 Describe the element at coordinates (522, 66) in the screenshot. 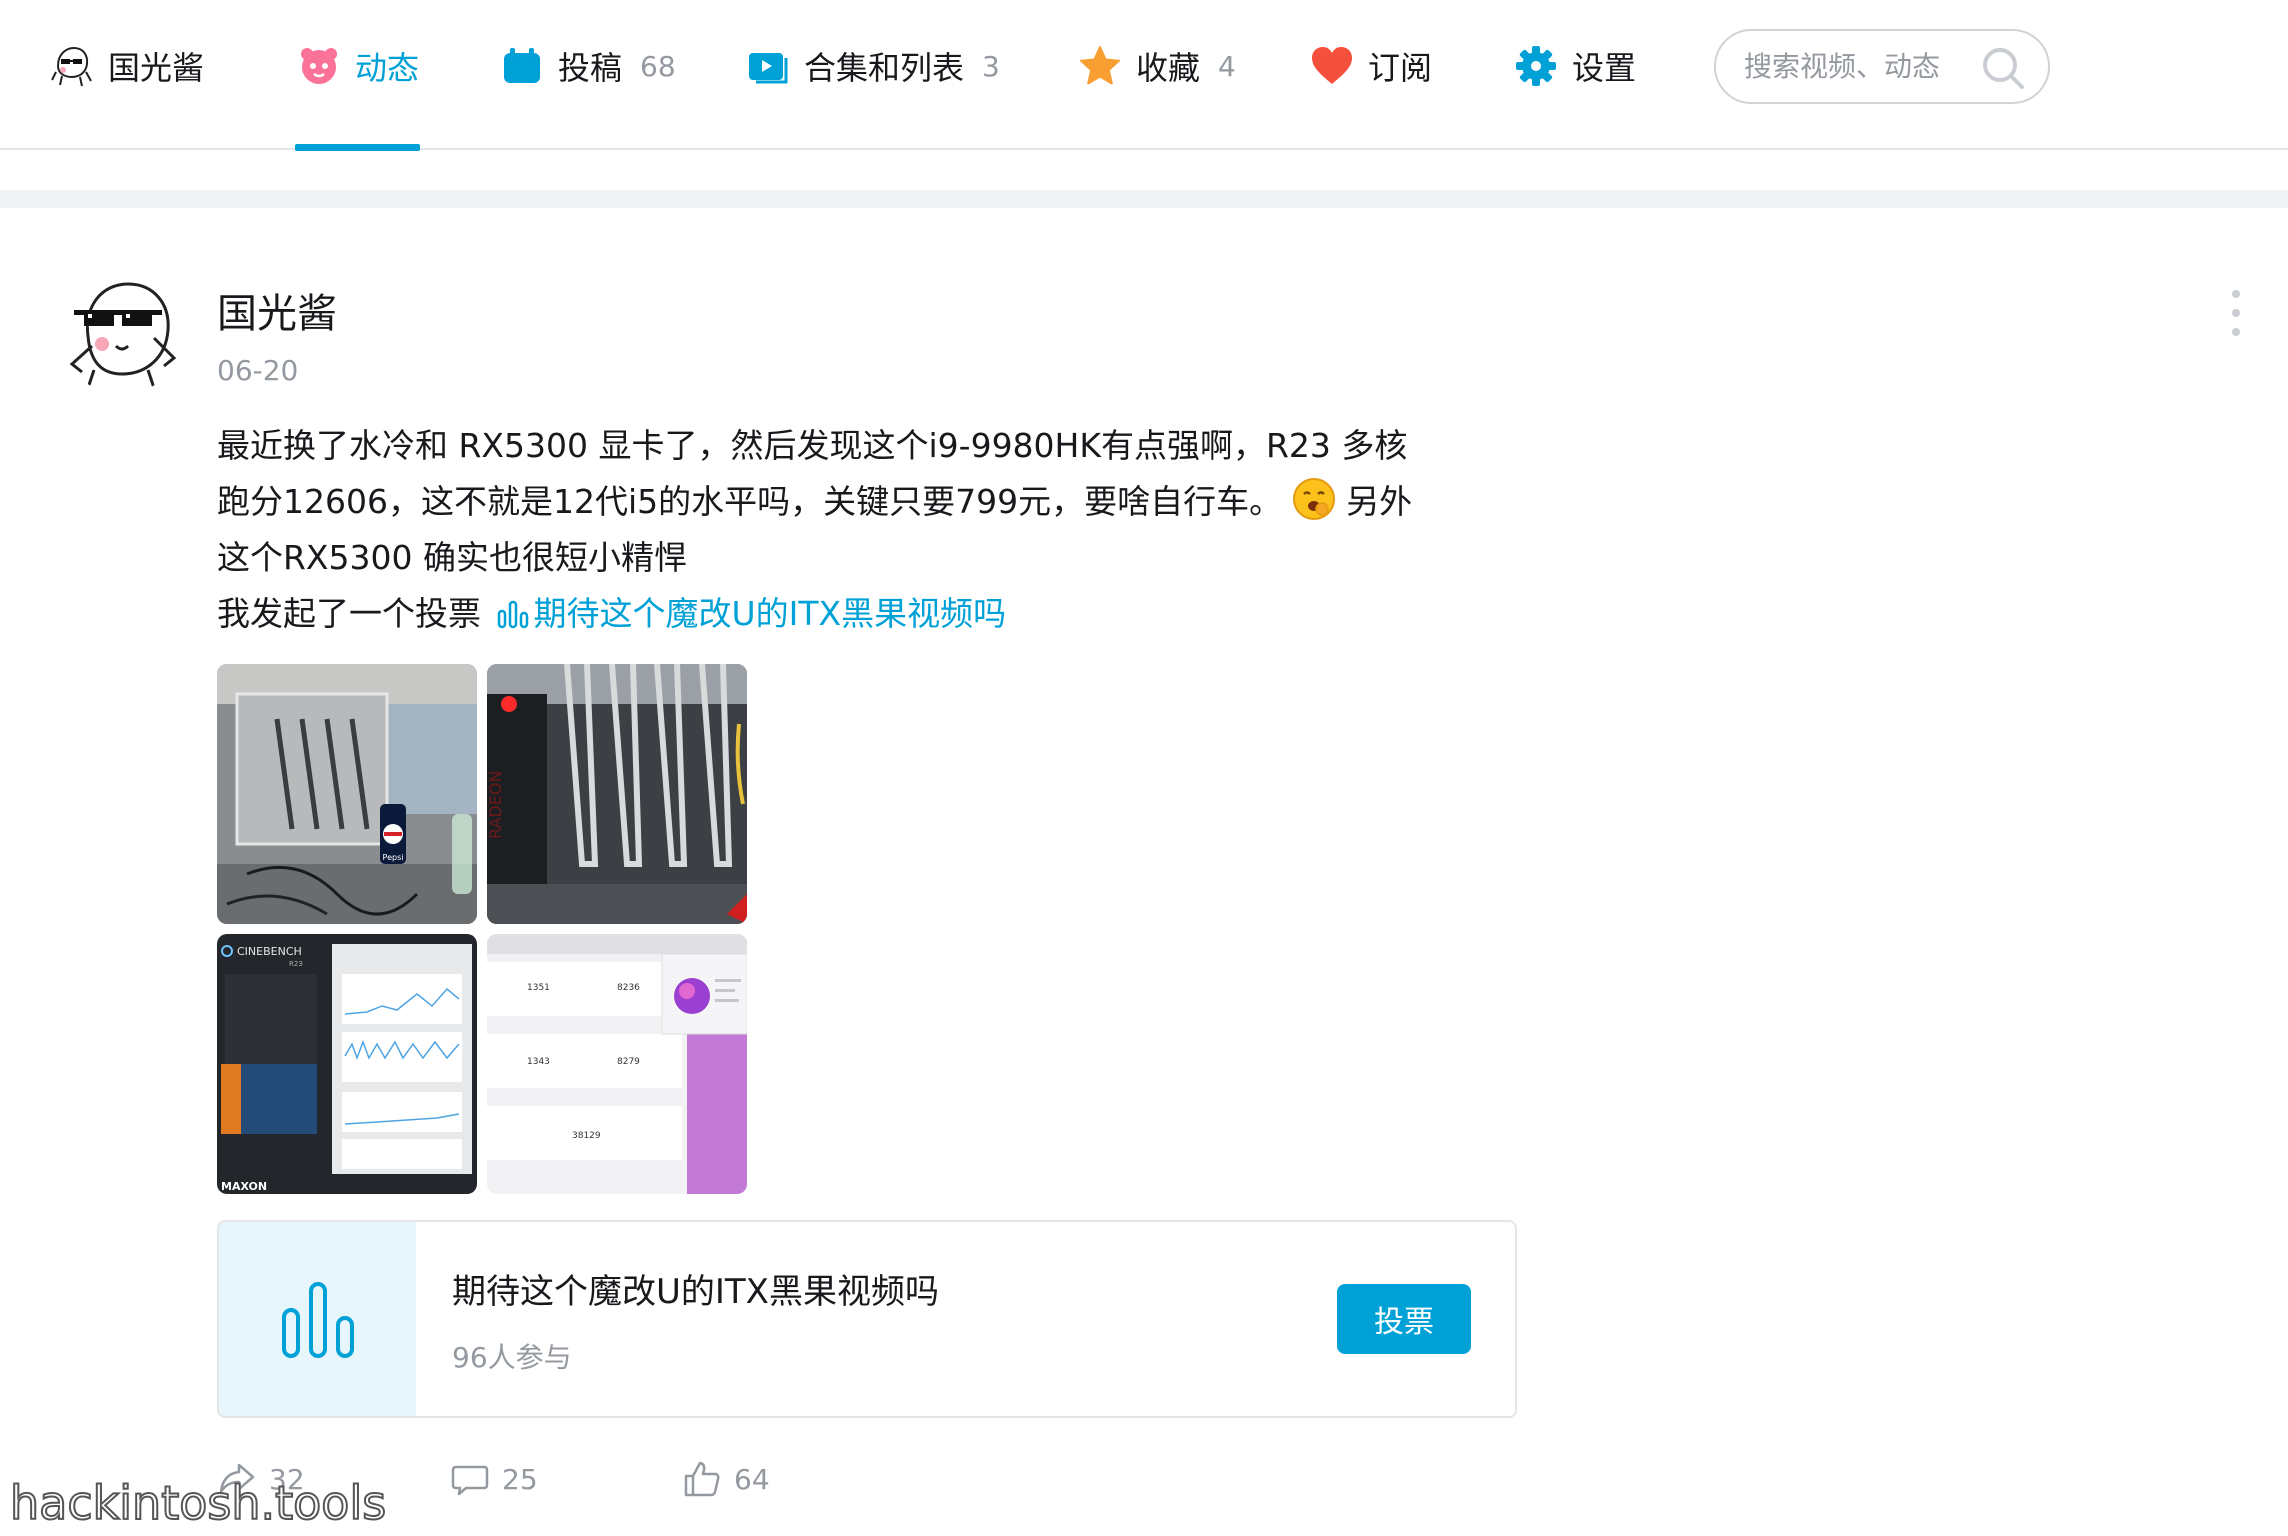

I see `submission-icon` at that location.